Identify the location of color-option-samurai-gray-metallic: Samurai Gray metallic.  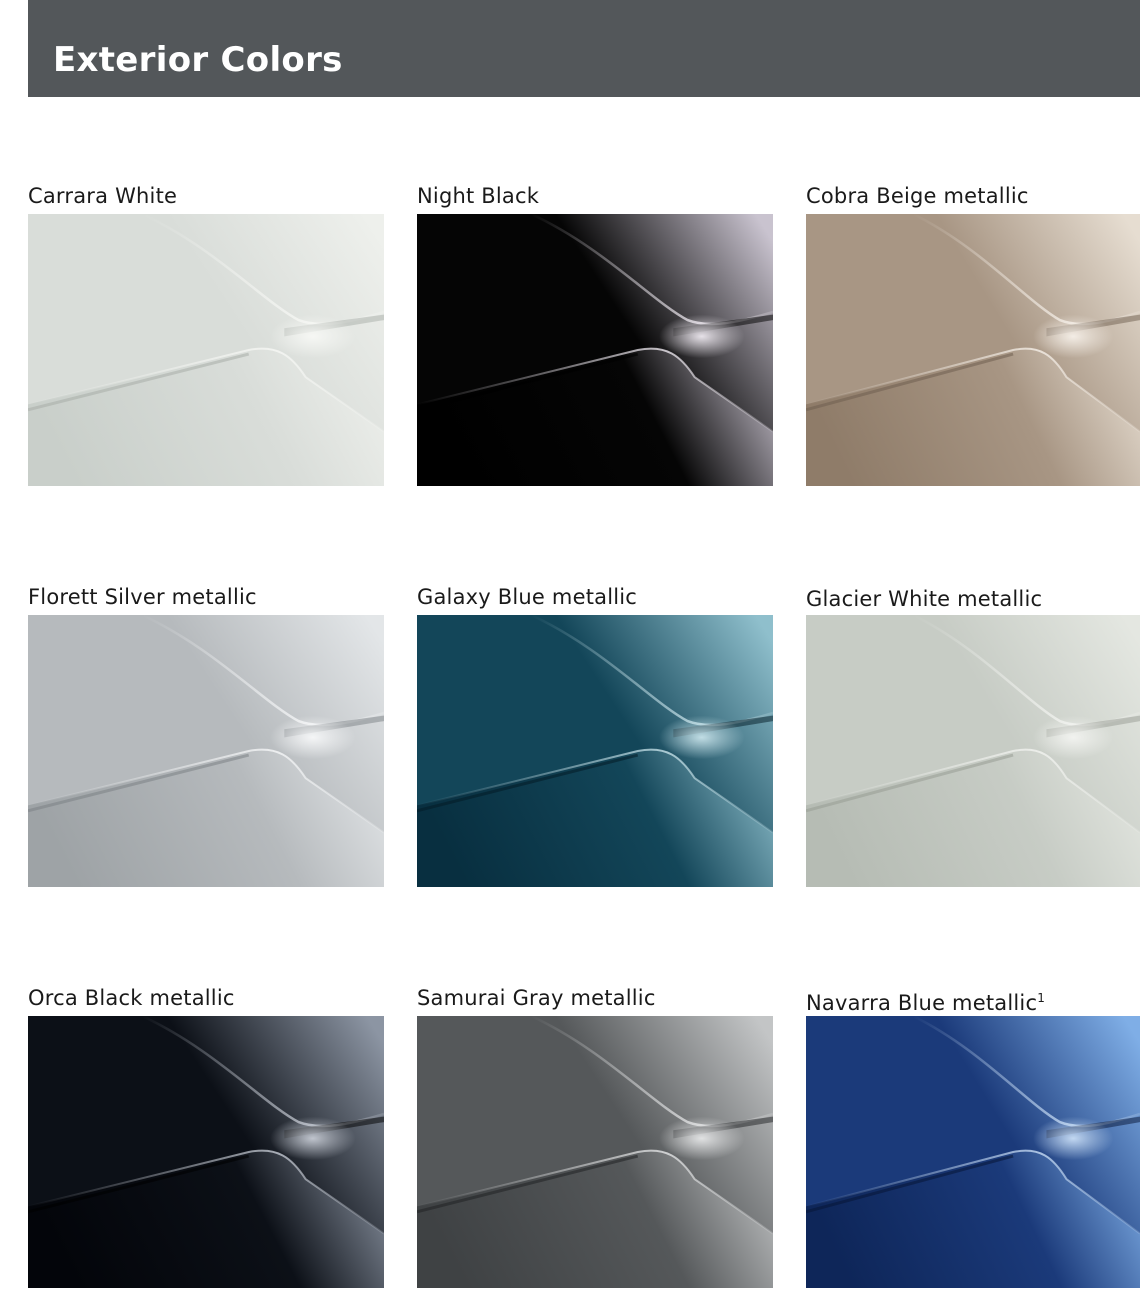
(595, 1135).